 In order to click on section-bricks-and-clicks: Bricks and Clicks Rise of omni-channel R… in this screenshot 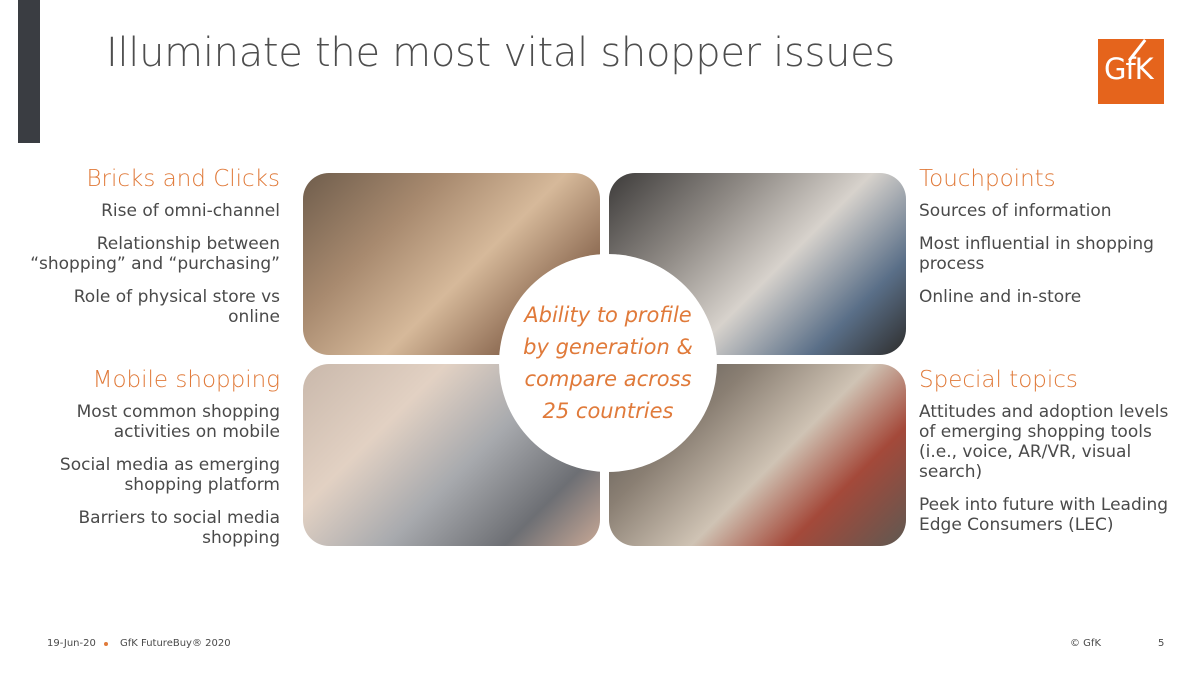, I will do `click(150, 253)`.